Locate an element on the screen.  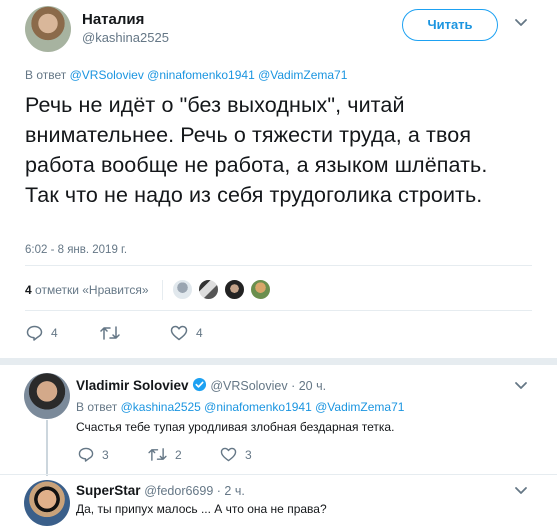
reply-author-handle: @VRSoloviev · 20 ч. is located at coordinates (268, 386).